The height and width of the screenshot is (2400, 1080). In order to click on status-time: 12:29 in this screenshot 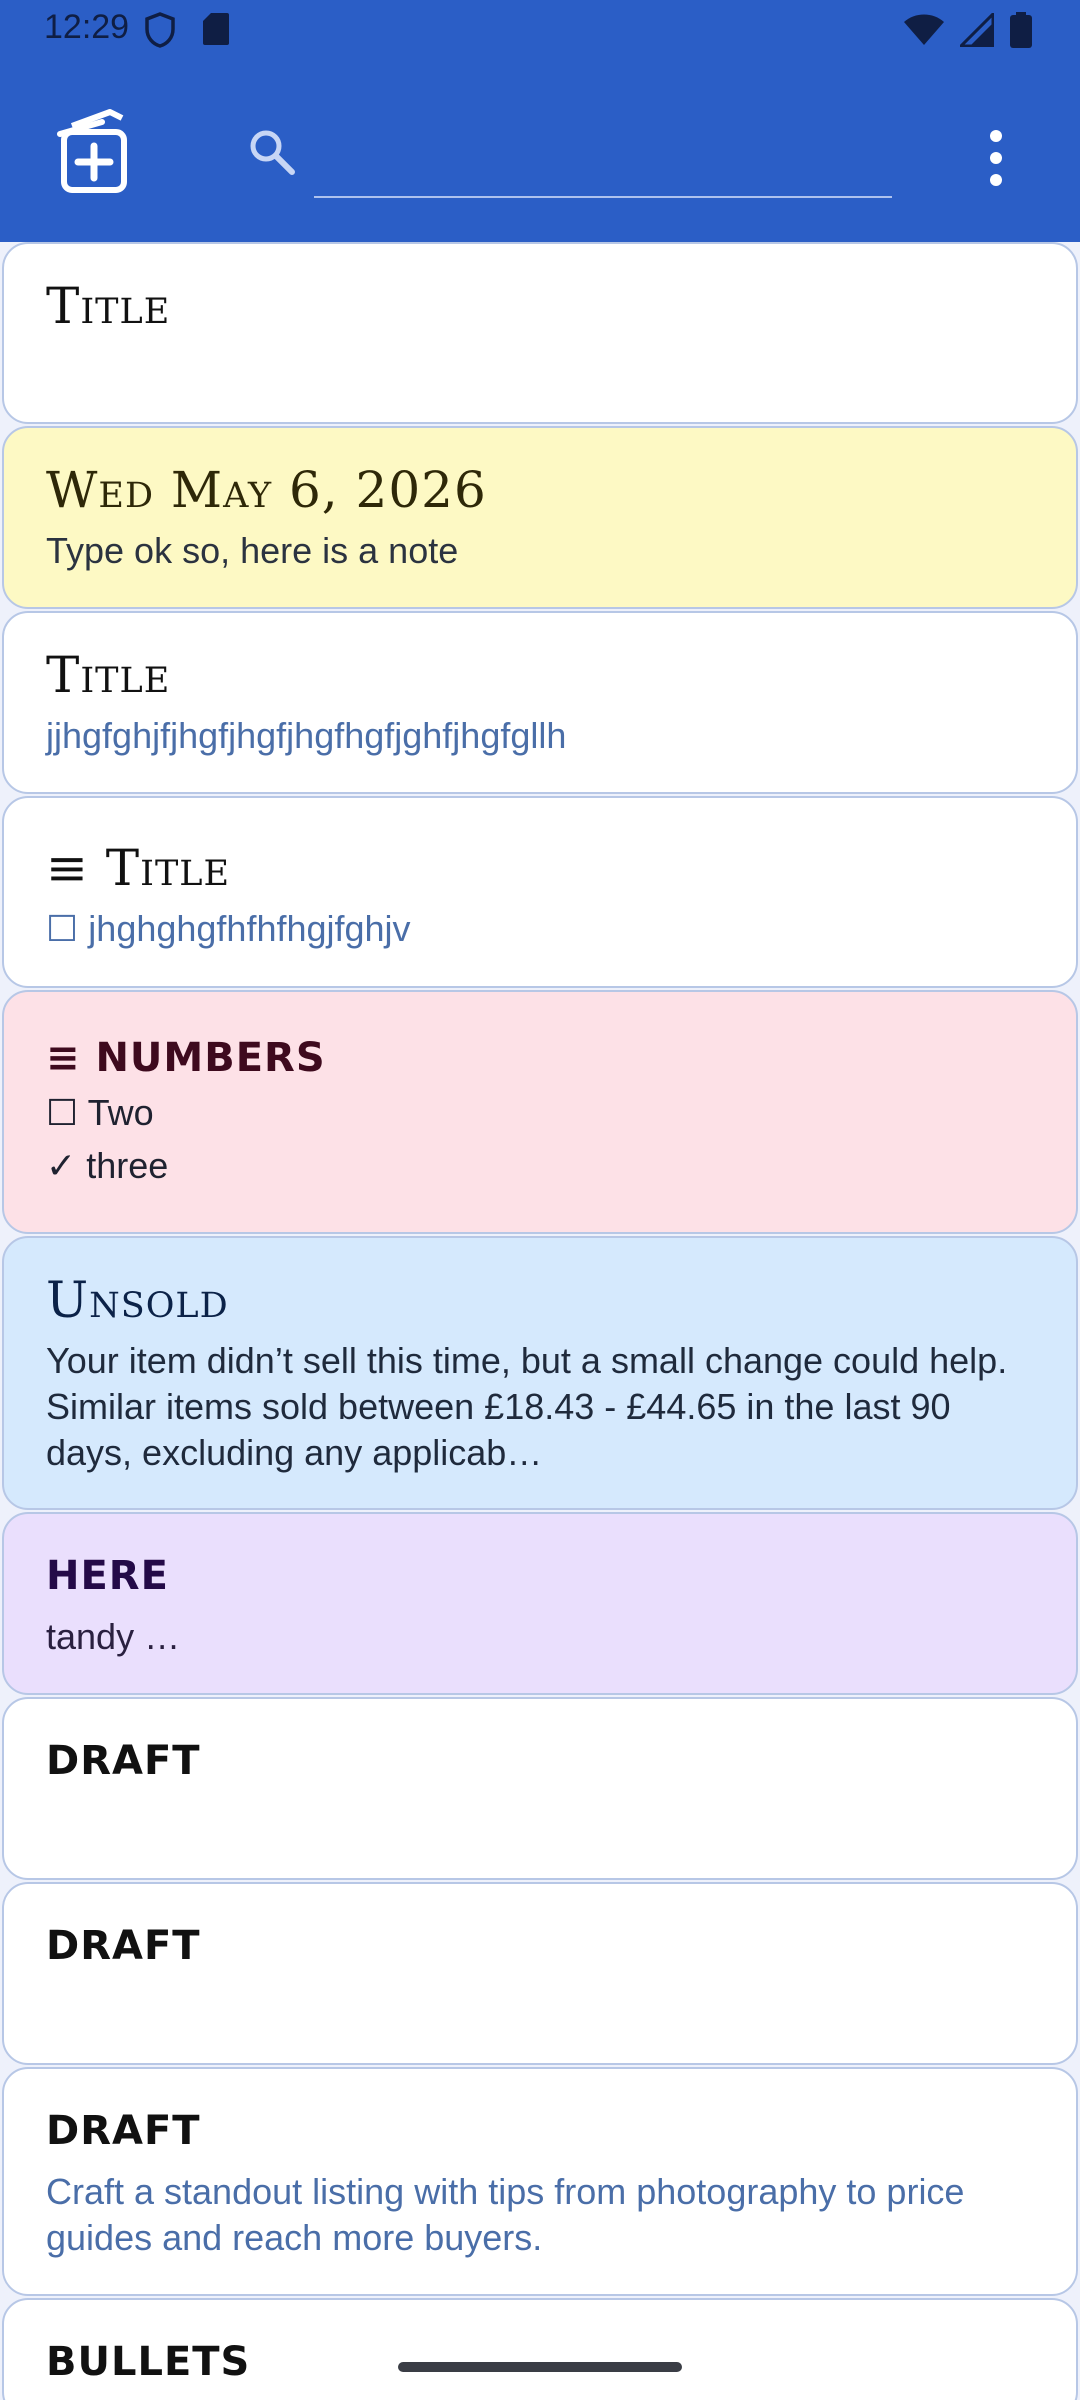, I will do `click(87, 27)`.